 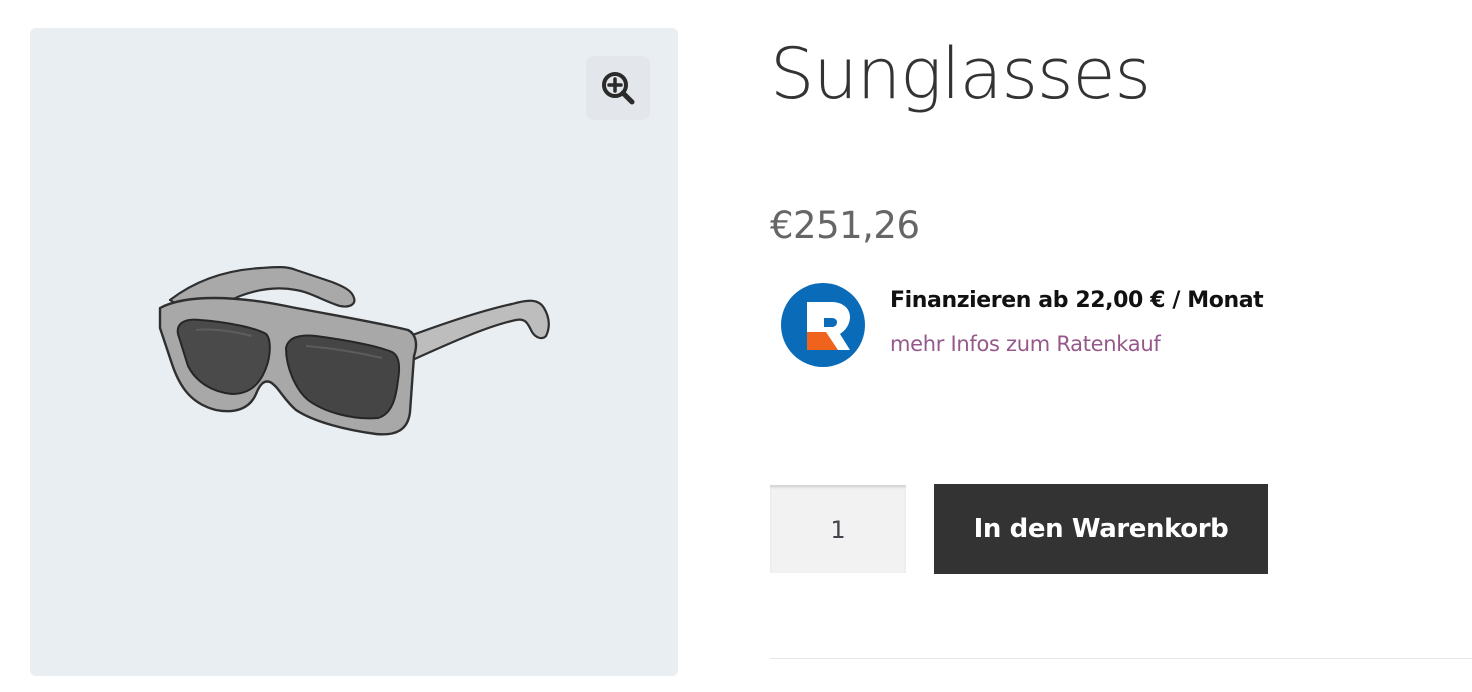 What do you see at coordinates (845, 225) in the screenshot?
I see `product-price: €251,26` at bounding box center [845, 225].